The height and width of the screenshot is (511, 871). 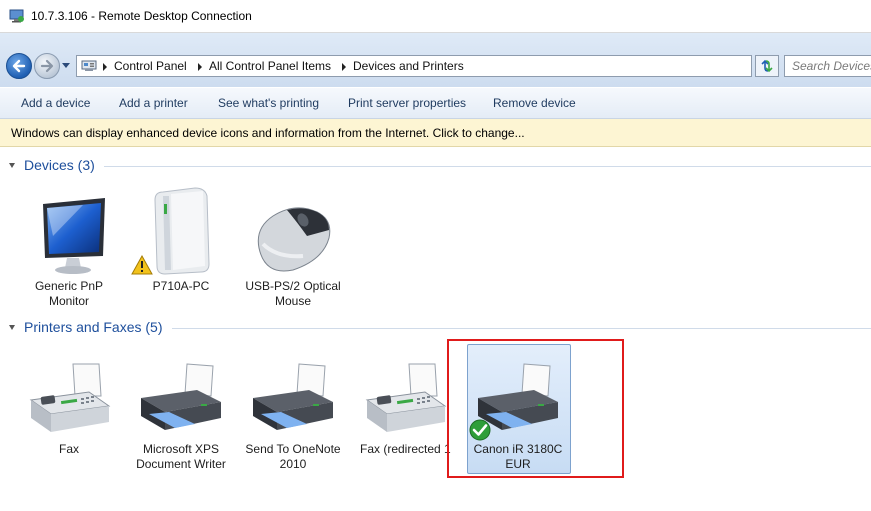 I want to click on forward-button, so click(x=47, y=66).